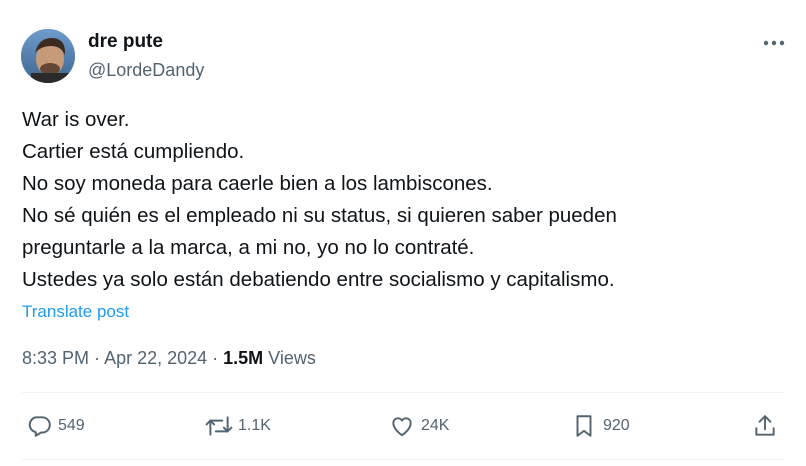  What do you see at coordinates (155, 358) in the screenshot?
I see `tweet-date: Apr 22, 2024` at bounding box center [155, 358].